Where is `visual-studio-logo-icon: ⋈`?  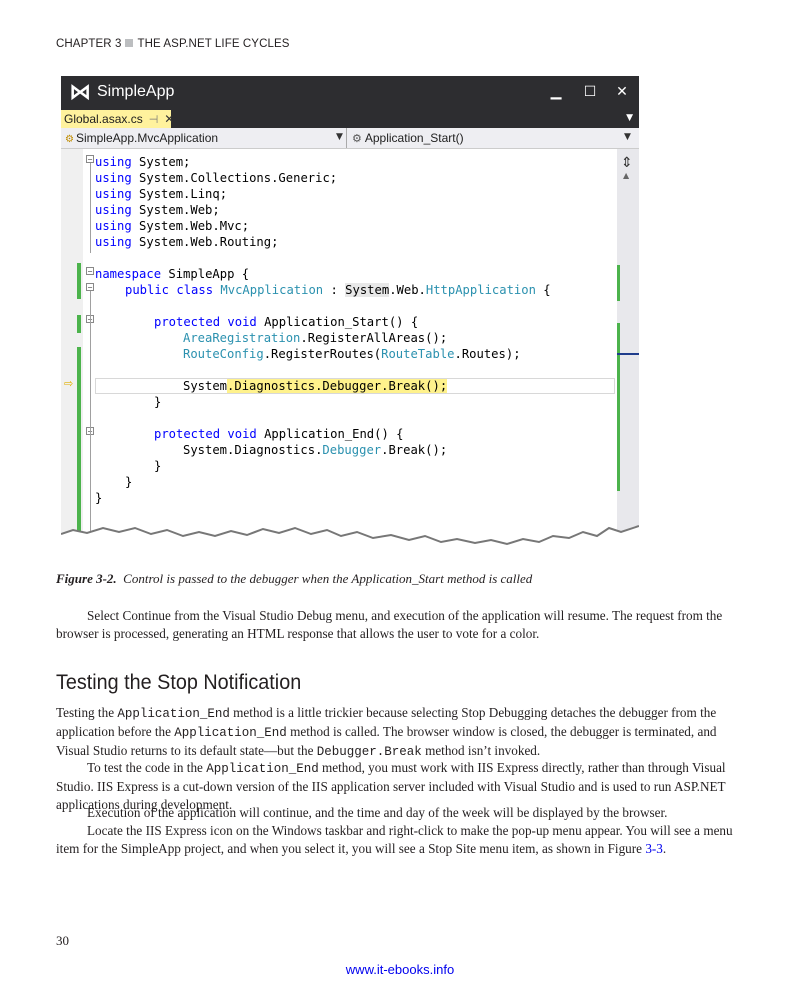
visual-studio-logo-icon: ⋈ is located at coordinates (80, 92).